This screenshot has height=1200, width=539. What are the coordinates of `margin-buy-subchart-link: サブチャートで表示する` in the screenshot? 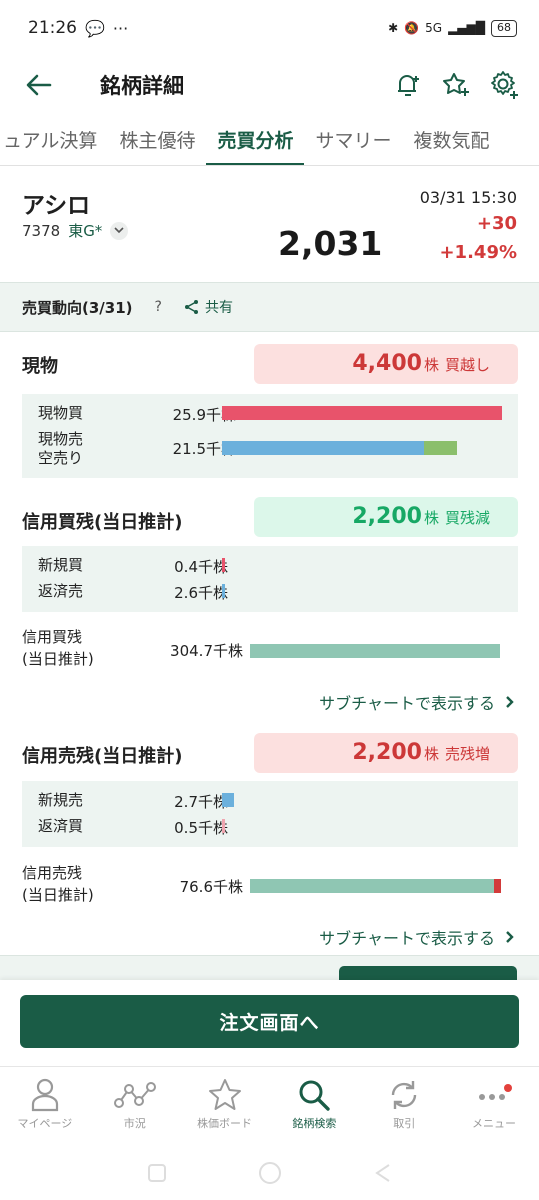 It's located at (417, 702).